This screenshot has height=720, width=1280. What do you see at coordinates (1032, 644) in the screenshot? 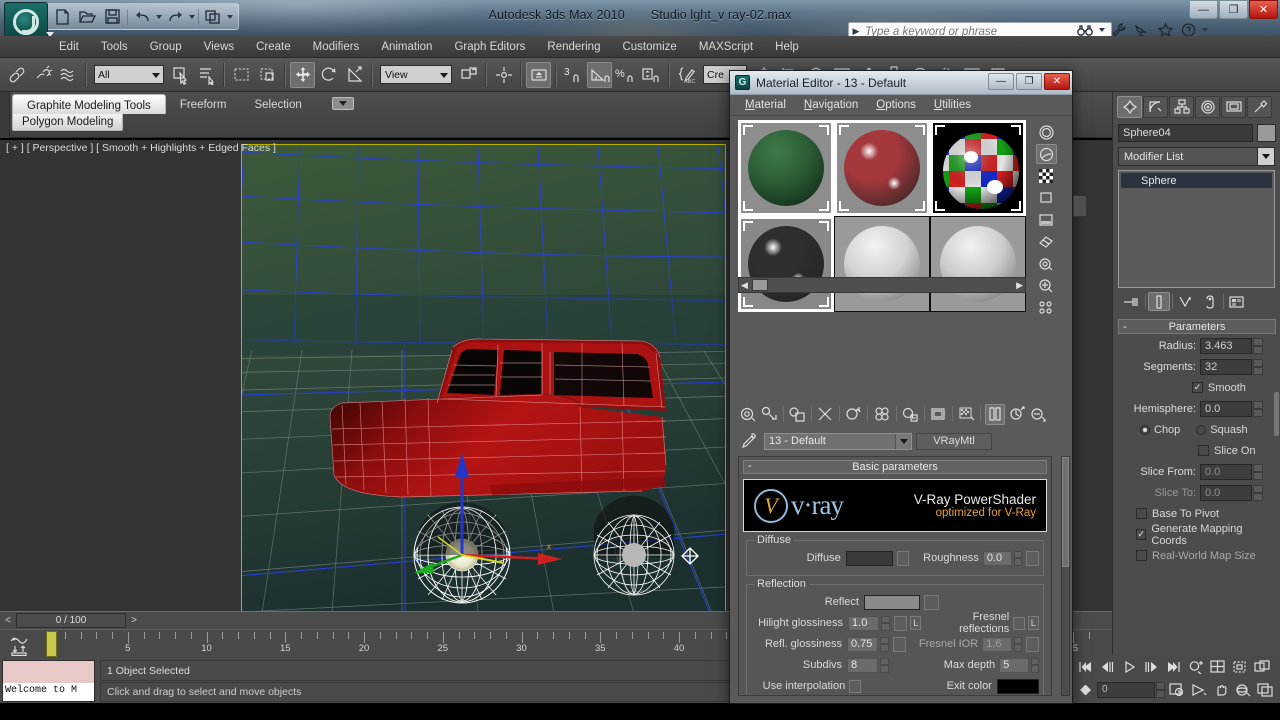
I see `fresnel-ior-map-button` at bounding box center [1032, 644].